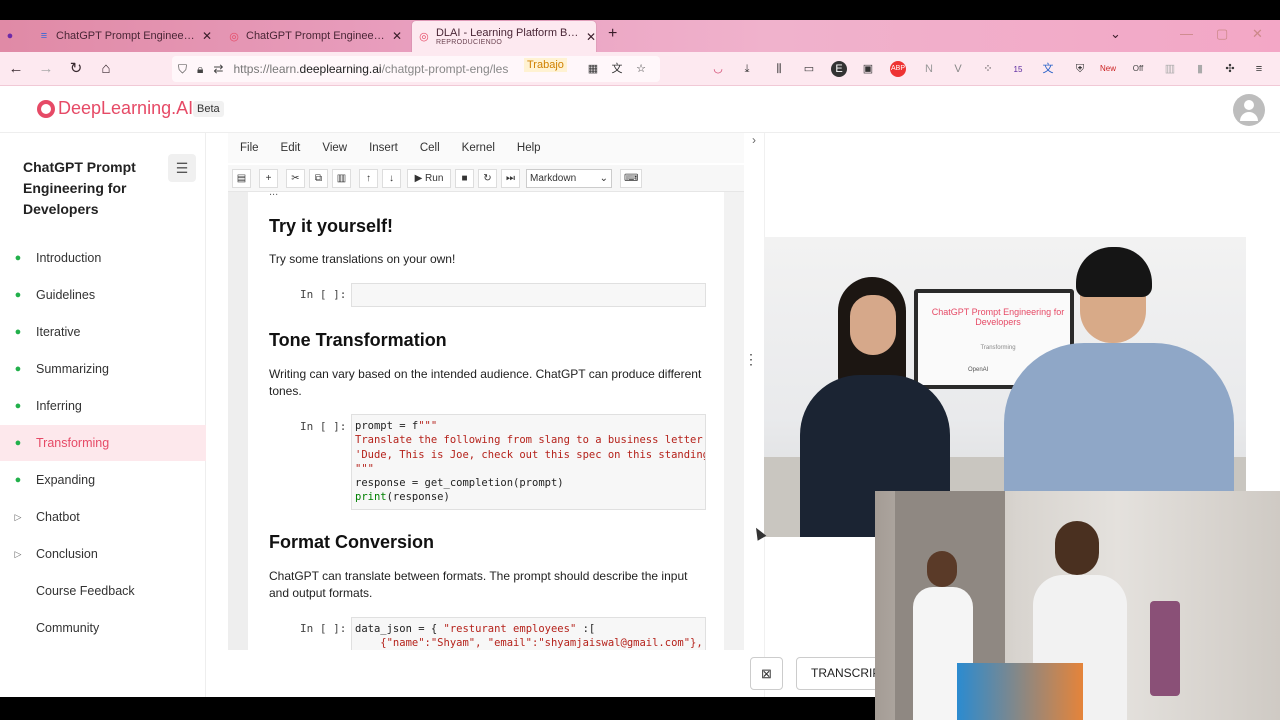 The height and width of the screenshot is (720, 1280). Describe the element at coordinates (106, 69) in the screenshot. I see `home-icon: ⌂` at that location.